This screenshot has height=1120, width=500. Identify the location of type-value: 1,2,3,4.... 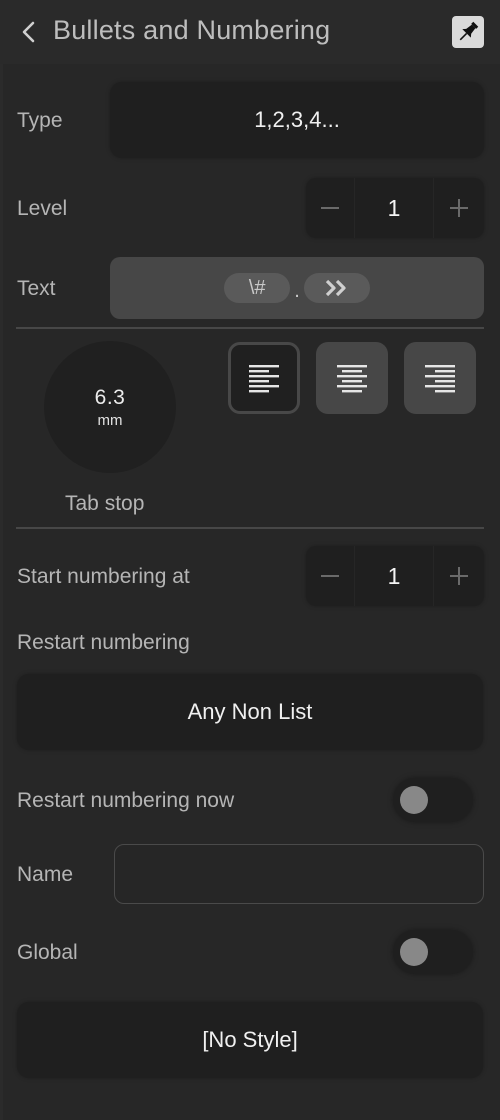
(297, 119).